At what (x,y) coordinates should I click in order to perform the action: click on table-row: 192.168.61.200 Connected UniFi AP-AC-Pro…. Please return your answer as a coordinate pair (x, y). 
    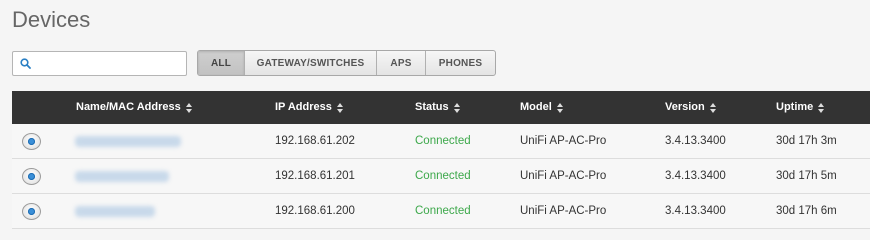
    Looking at the image, I should click on (441, 211).